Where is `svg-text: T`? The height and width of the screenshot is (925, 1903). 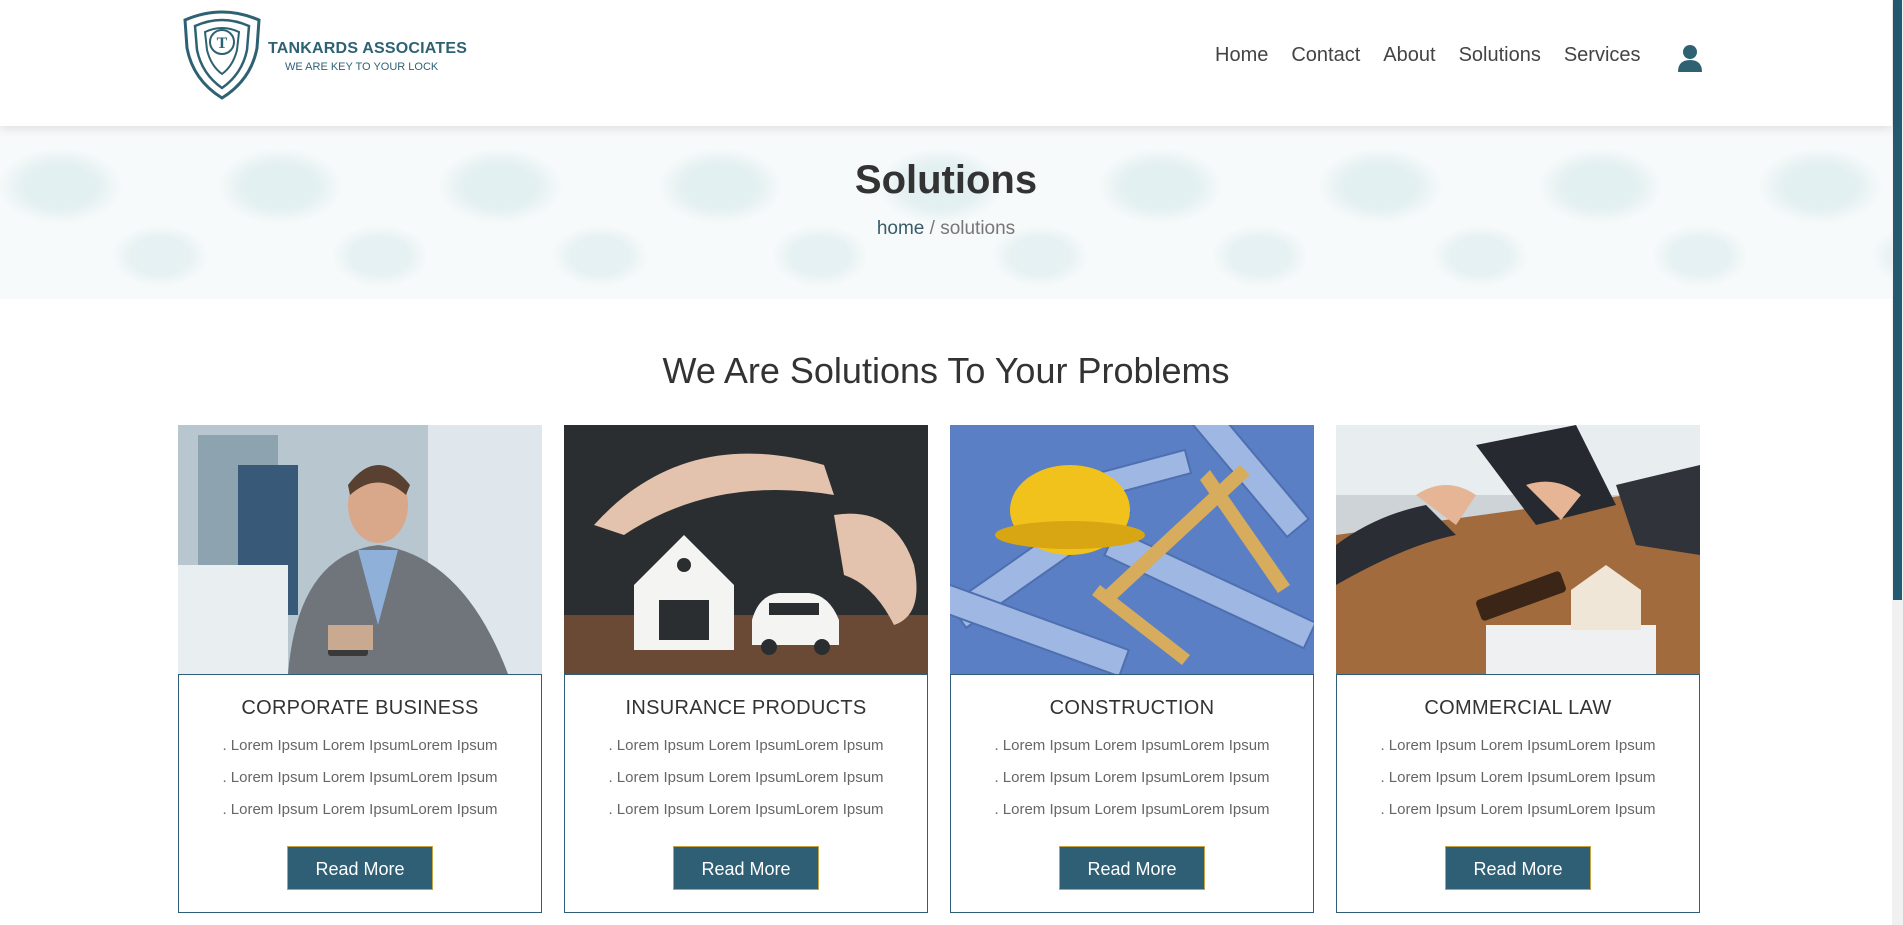 svg-text: T is located at coordinates (222, 43).